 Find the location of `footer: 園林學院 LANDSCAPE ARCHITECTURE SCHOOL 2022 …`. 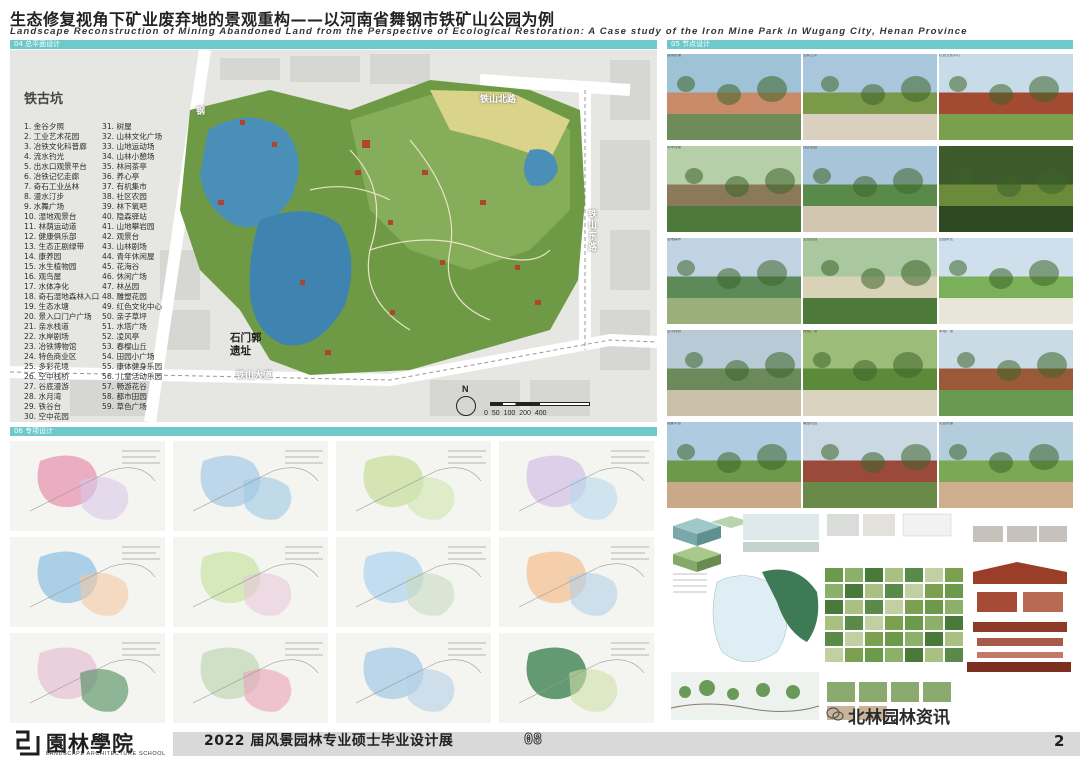

footer: 園林學院 LANDSCAPE ARCHITECTURE SCHOOL 2022 … is located at coordinates (540, 735).